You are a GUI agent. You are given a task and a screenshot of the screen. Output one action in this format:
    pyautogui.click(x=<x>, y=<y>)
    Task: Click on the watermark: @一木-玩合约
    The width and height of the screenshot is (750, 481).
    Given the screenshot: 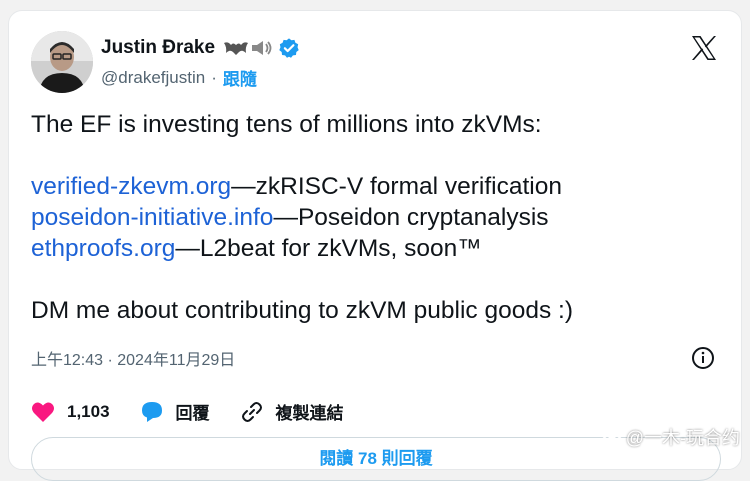 What is the action you would take?
    pyautogui.click(x=671, y=437)
    